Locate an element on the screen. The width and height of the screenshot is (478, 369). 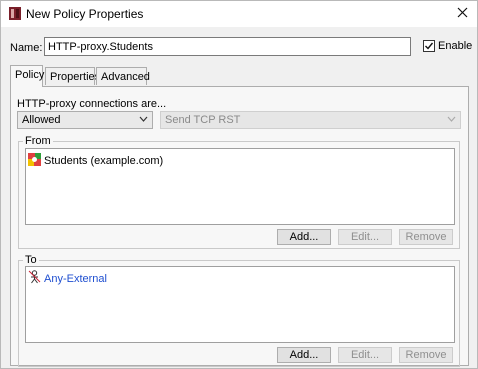
tcp-response-select: Send TCP RST is located at coordinates (310, 120).